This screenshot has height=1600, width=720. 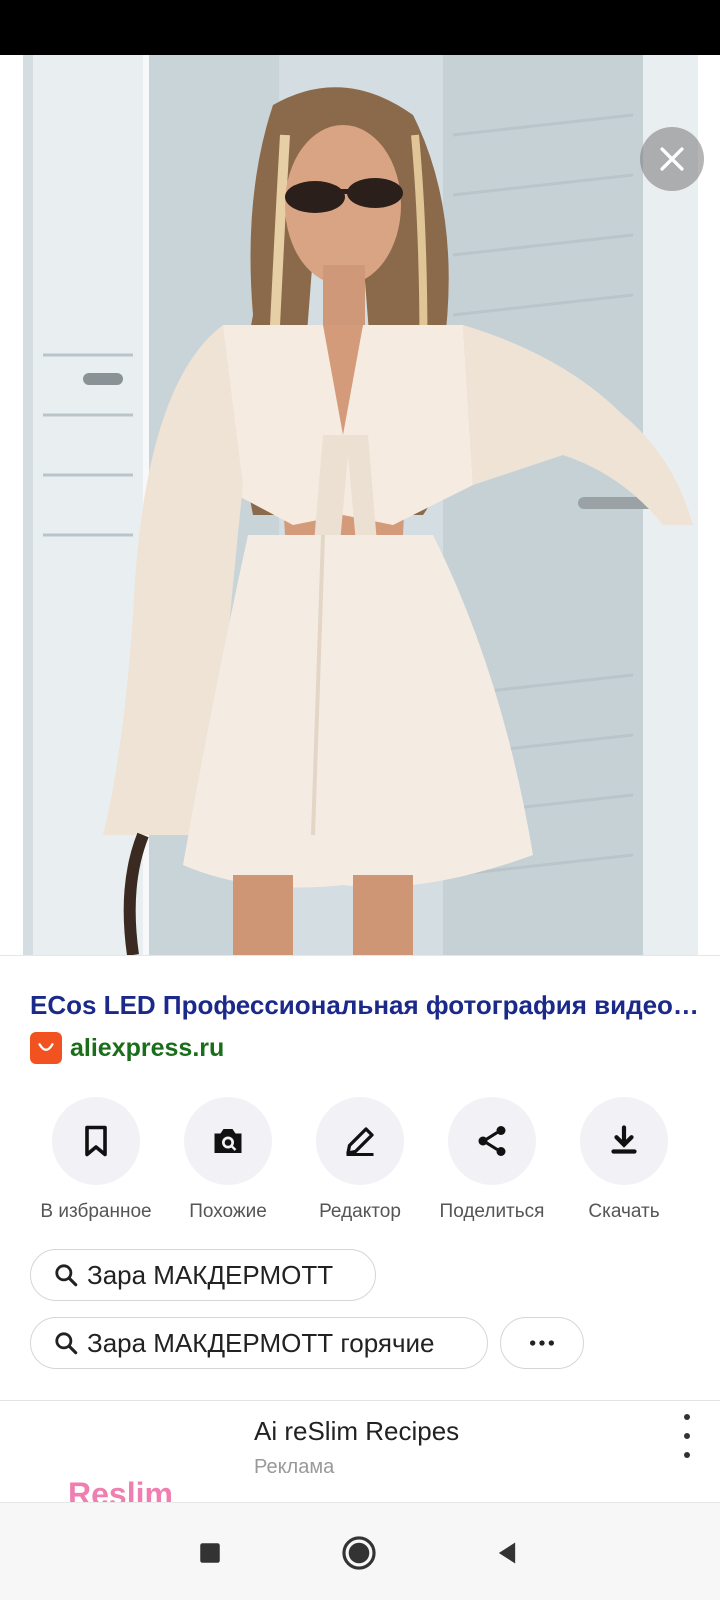 I want to click on action-label: Похожие, so click(x=228, y=1211).